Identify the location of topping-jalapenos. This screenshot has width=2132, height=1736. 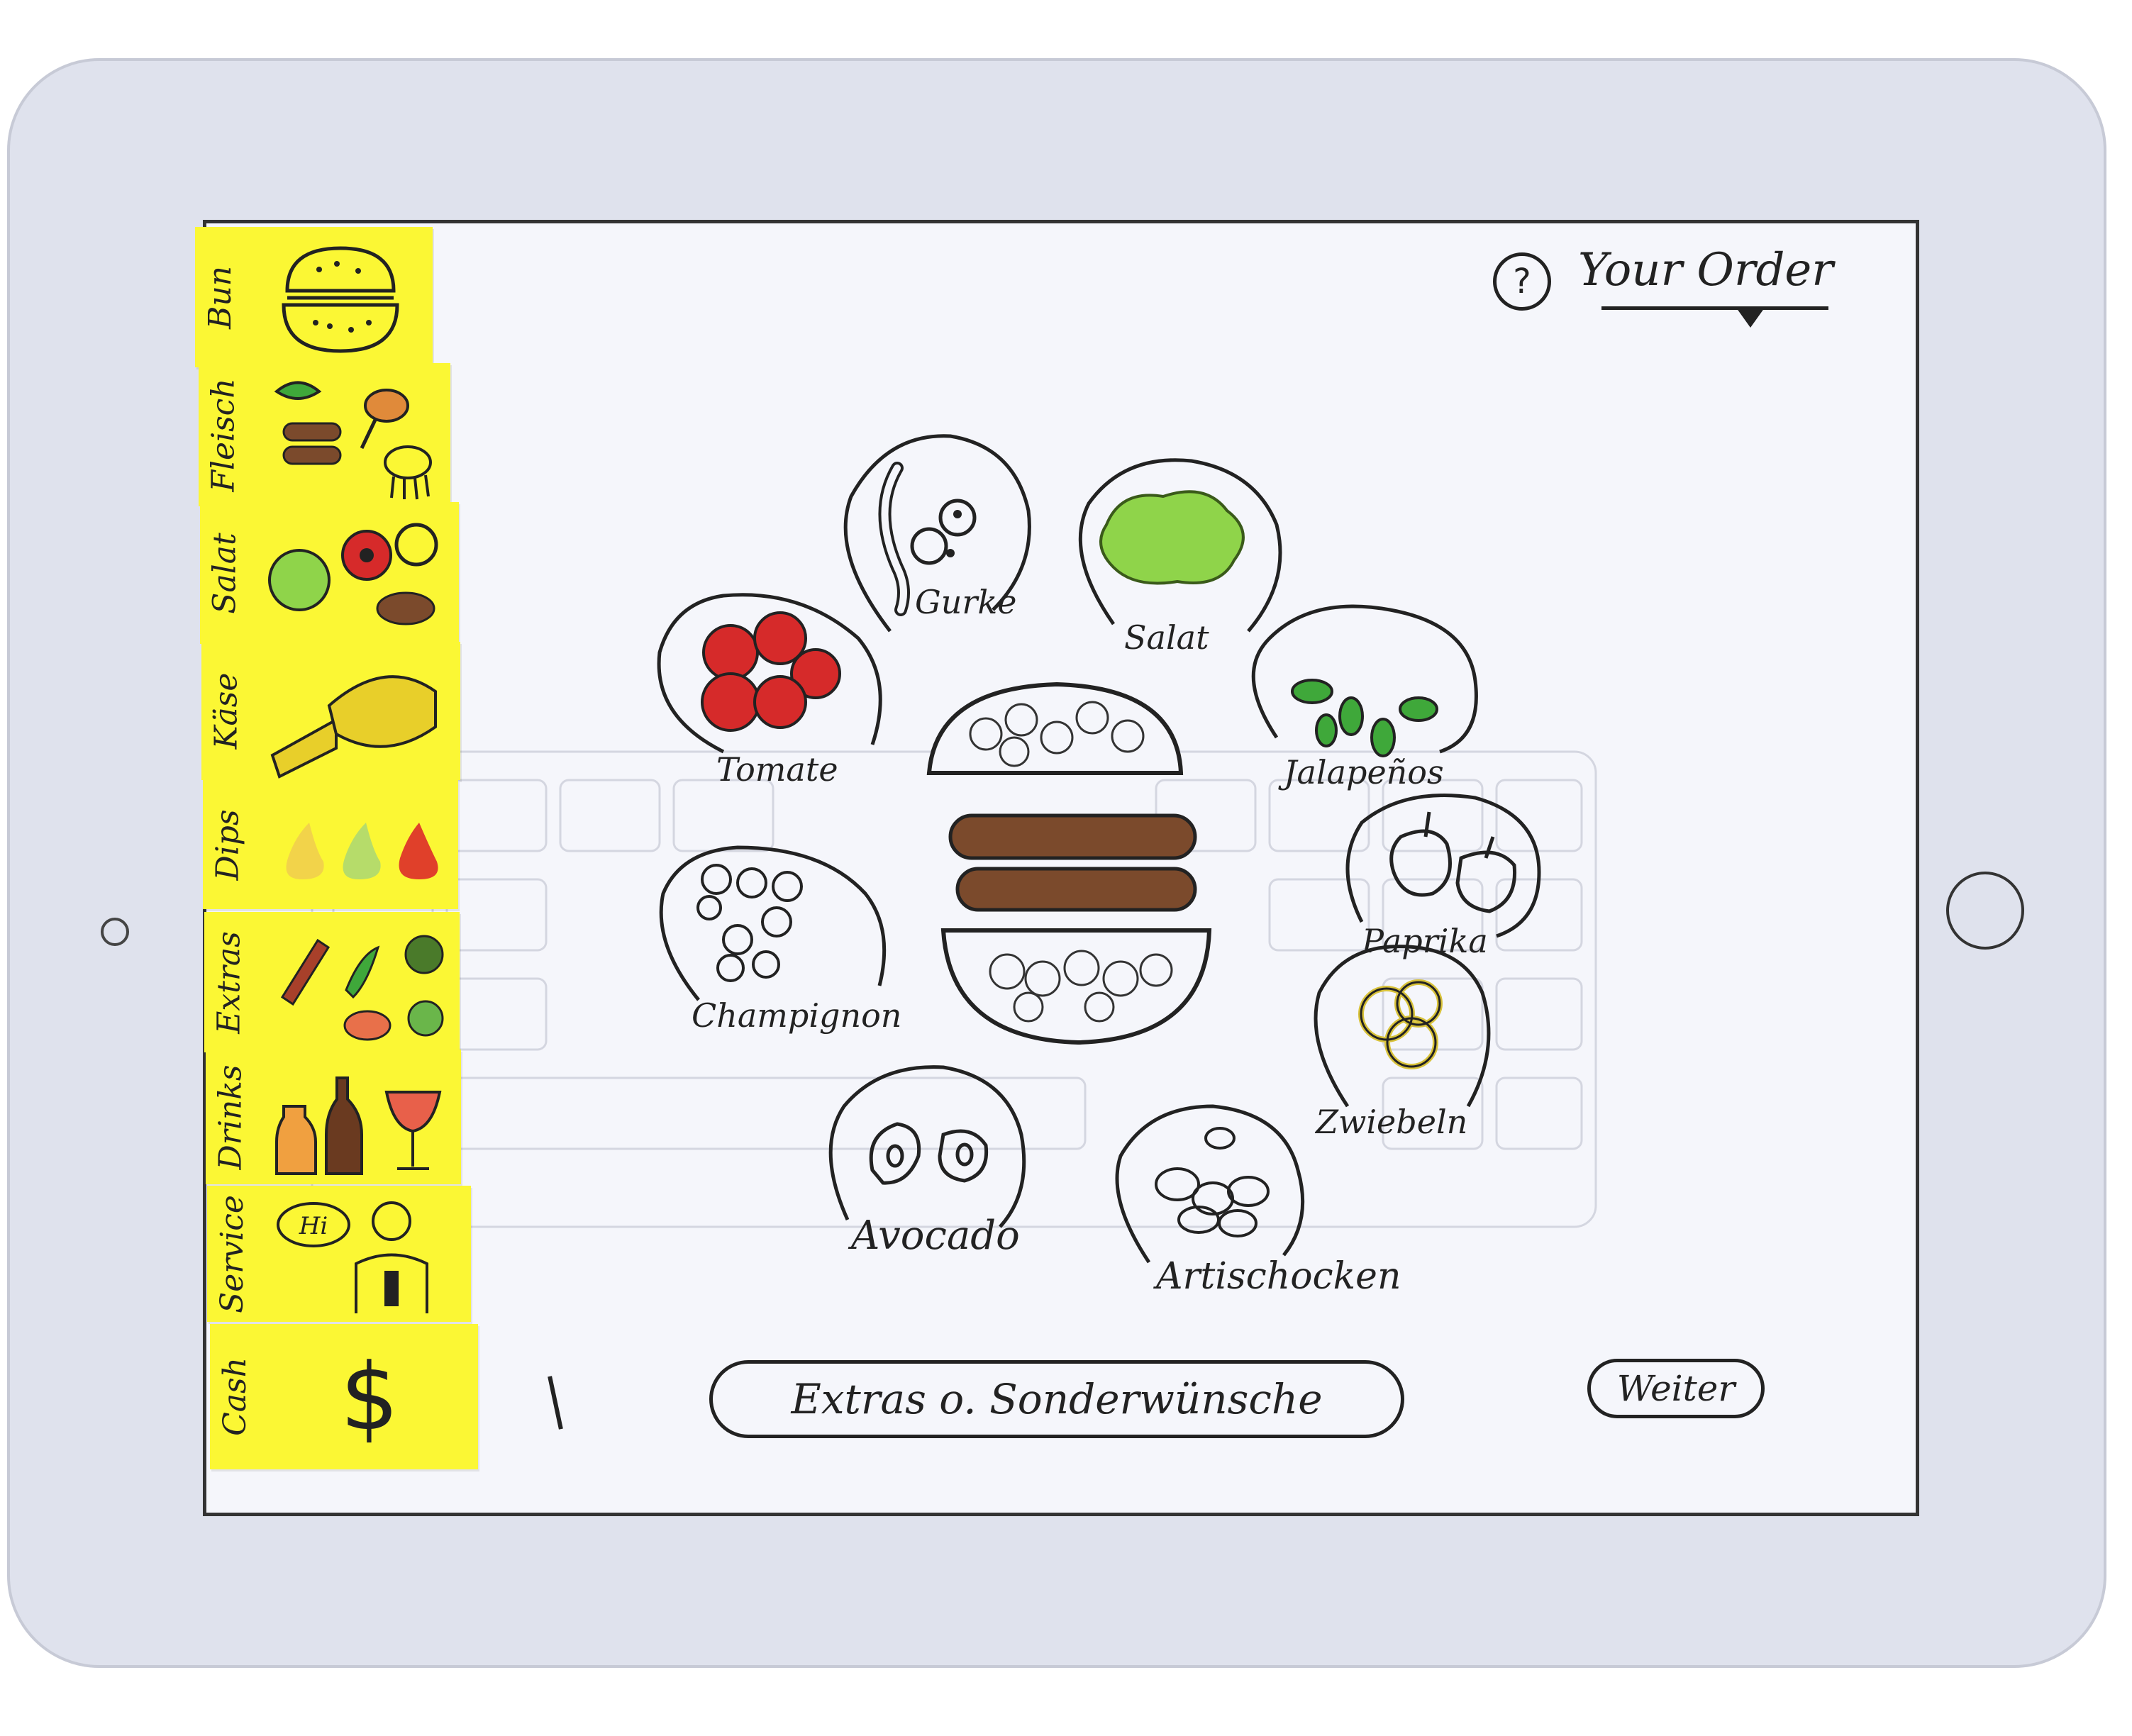
(1364, 680).